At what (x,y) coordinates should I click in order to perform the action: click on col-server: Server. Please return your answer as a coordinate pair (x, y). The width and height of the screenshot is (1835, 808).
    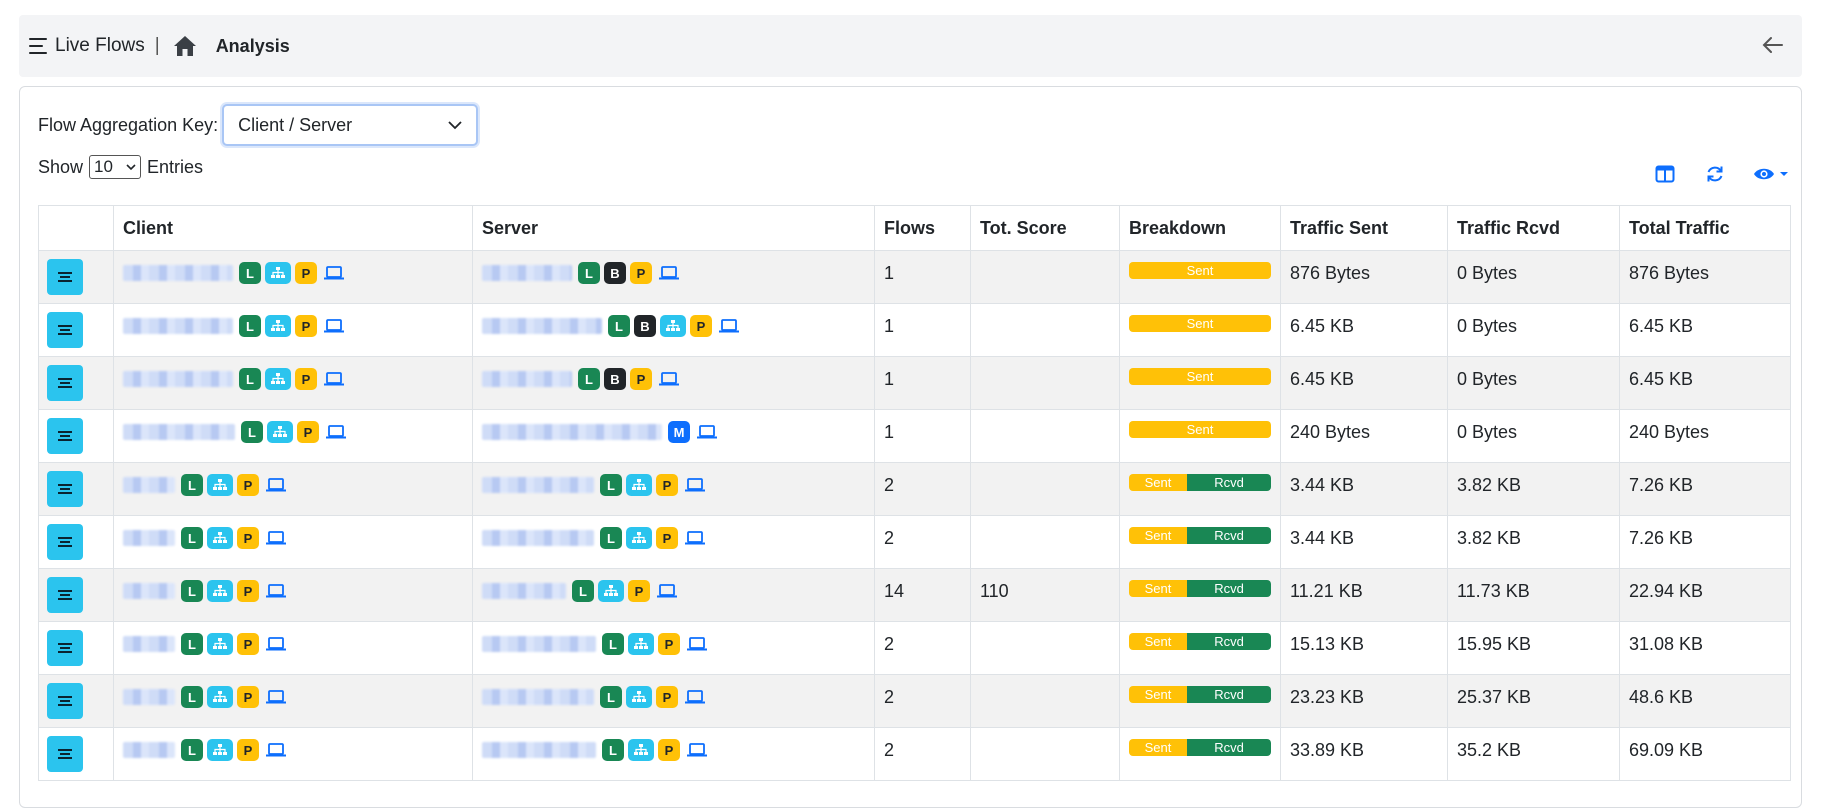
    Looking at the image, I should click on (673, 228).